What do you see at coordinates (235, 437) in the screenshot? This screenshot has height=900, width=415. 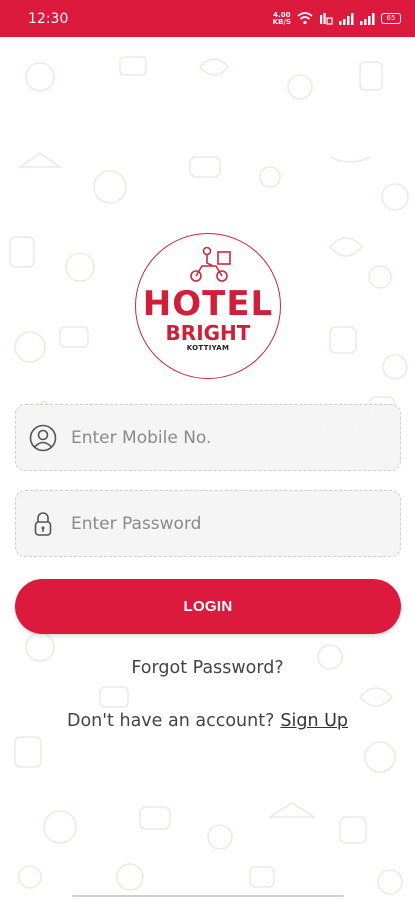 I see `mobile-input` at bounding box center [235, 437].